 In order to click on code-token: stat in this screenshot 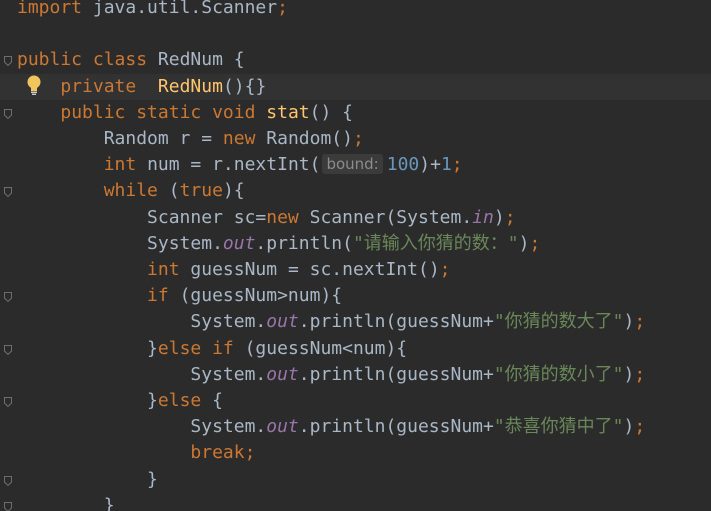, I will do `click(288, 112)`.